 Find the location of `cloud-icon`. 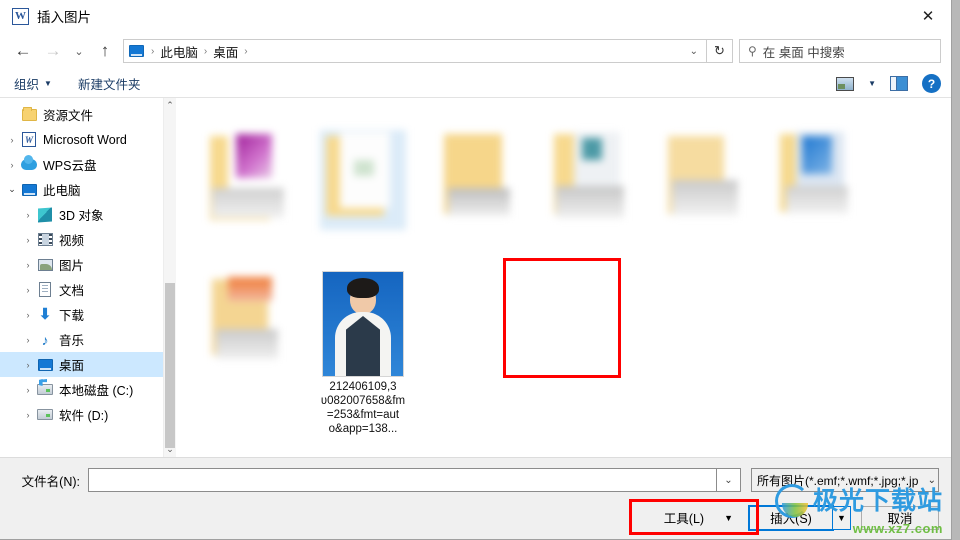

cloud-icon is located at coordinates (29, 164).